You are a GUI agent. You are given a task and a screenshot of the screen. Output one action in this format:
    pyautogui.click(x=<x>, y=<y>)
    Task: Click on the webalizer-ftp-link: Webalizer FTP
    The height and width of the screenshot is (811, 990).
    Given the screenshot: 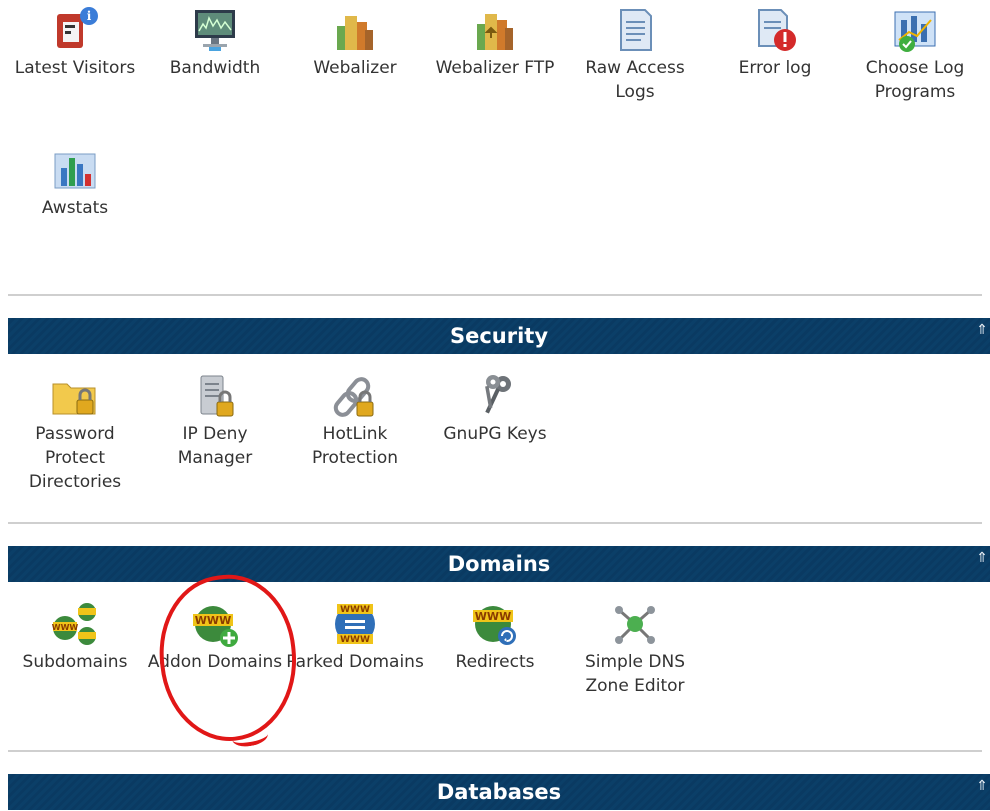 What is the action you would take?
    pyautogui.click(x=495, y=43)
    